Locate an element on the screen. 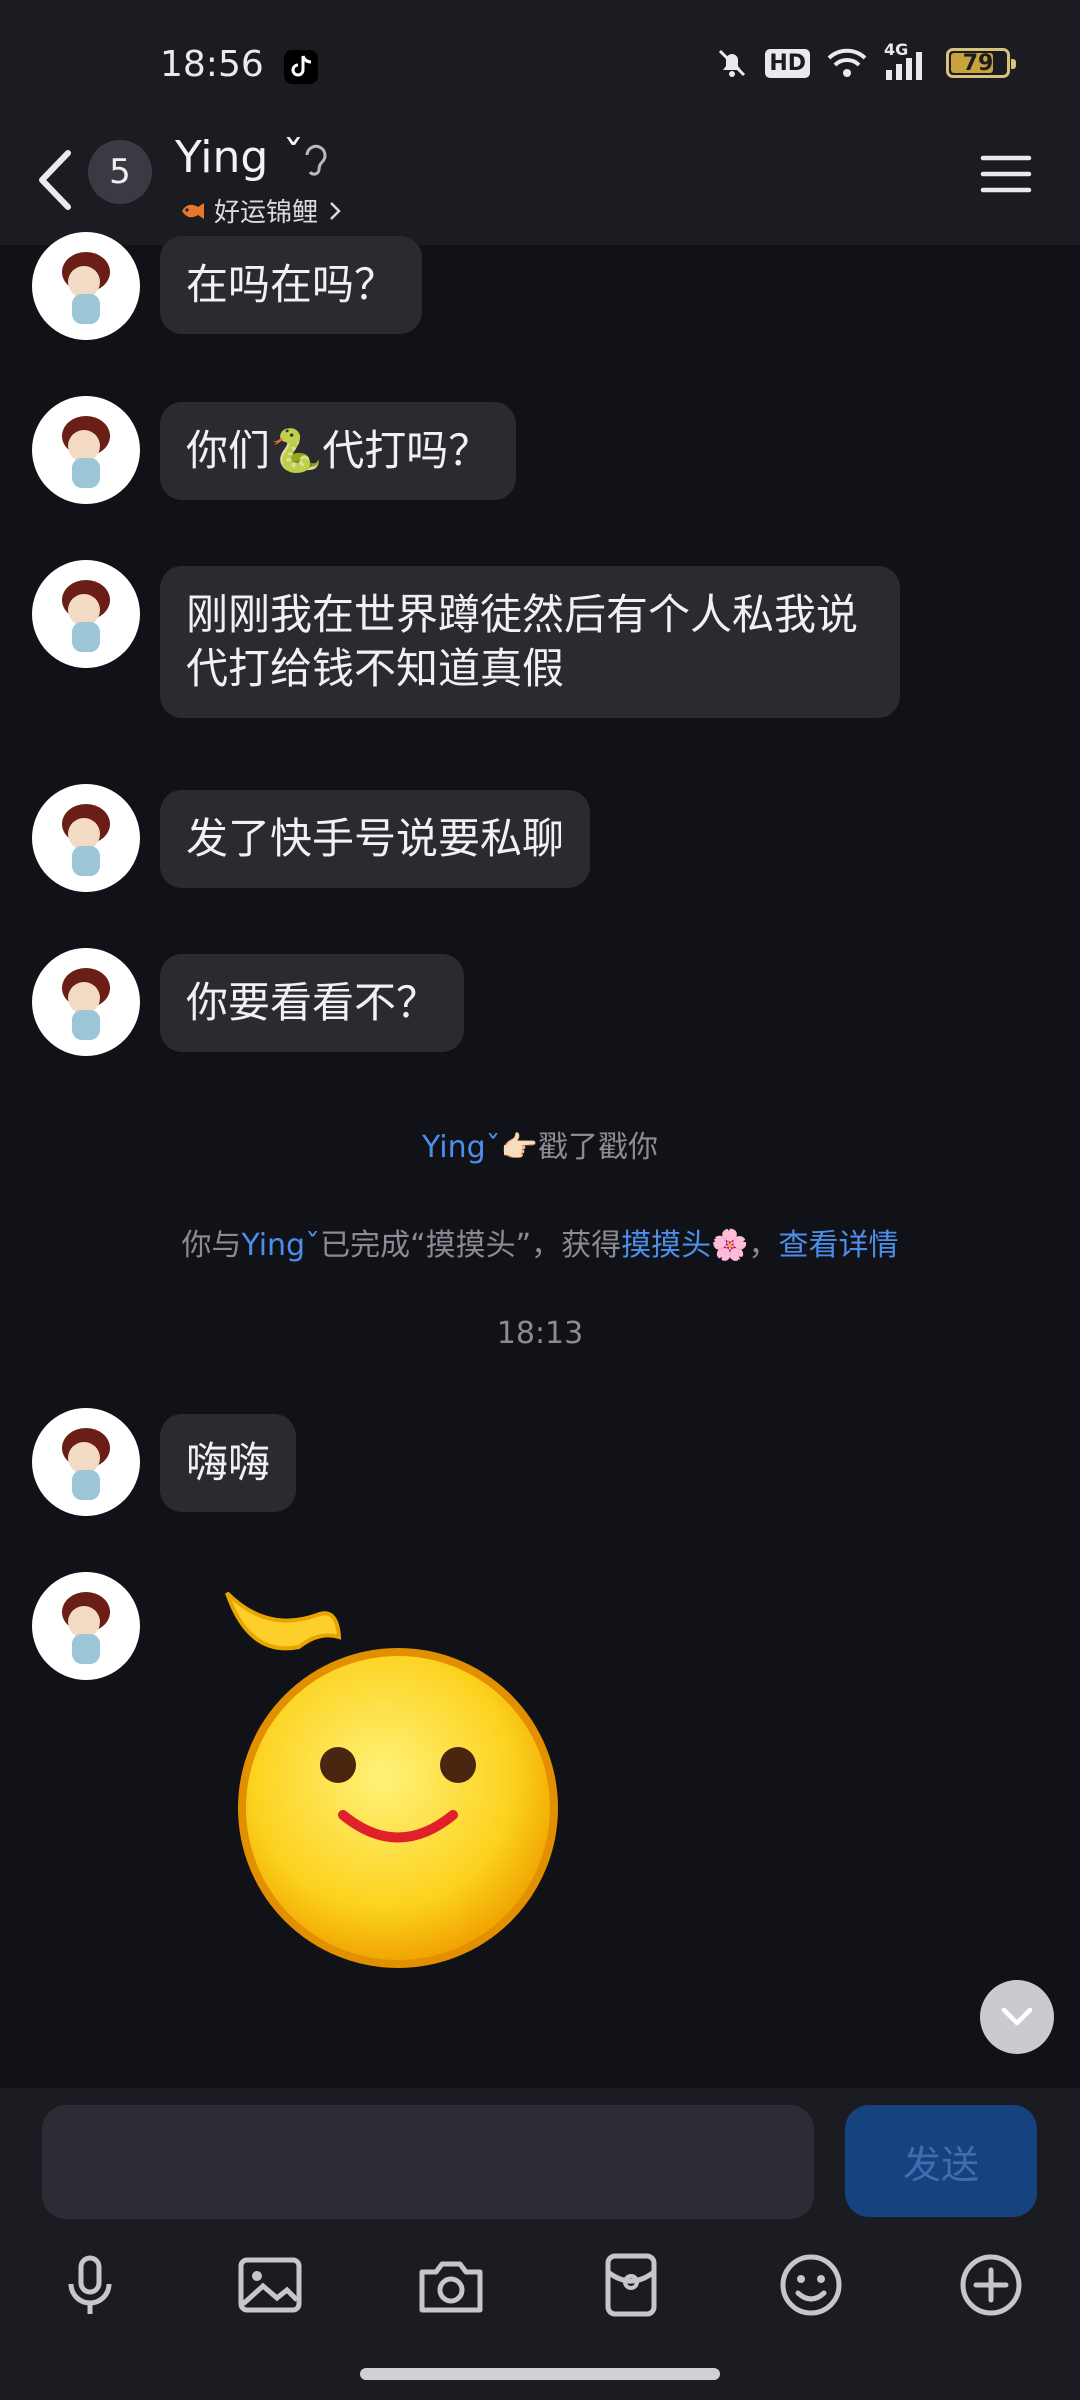  message-timestamp: 18:13 is located at coordinates (540, 1333).